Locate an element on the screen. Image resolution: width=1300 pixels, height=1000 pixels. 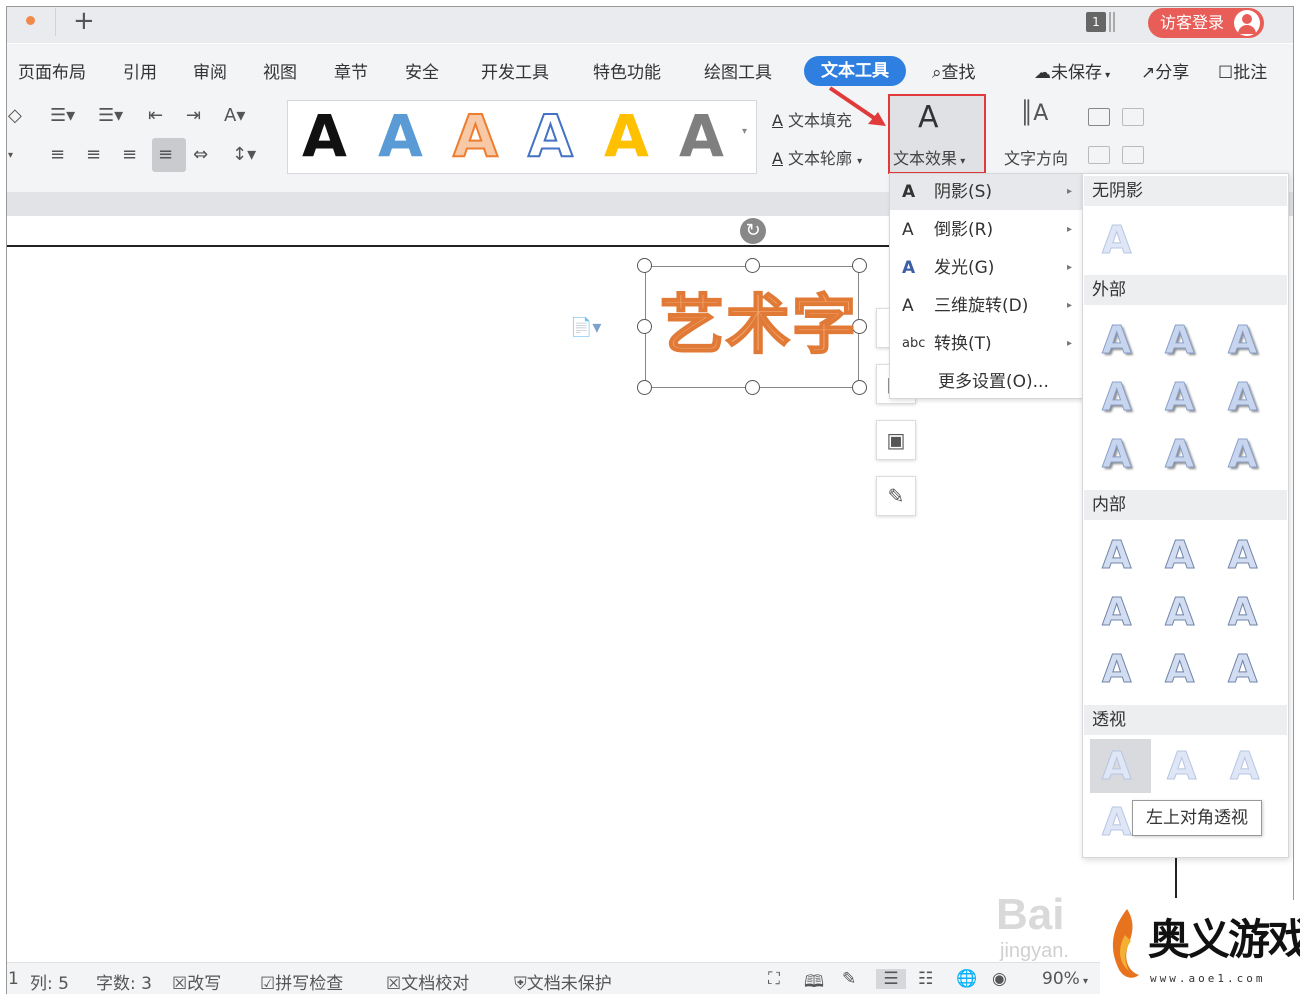
section-no-shadow: 无阴影 is located at coordinates (1185, 191).